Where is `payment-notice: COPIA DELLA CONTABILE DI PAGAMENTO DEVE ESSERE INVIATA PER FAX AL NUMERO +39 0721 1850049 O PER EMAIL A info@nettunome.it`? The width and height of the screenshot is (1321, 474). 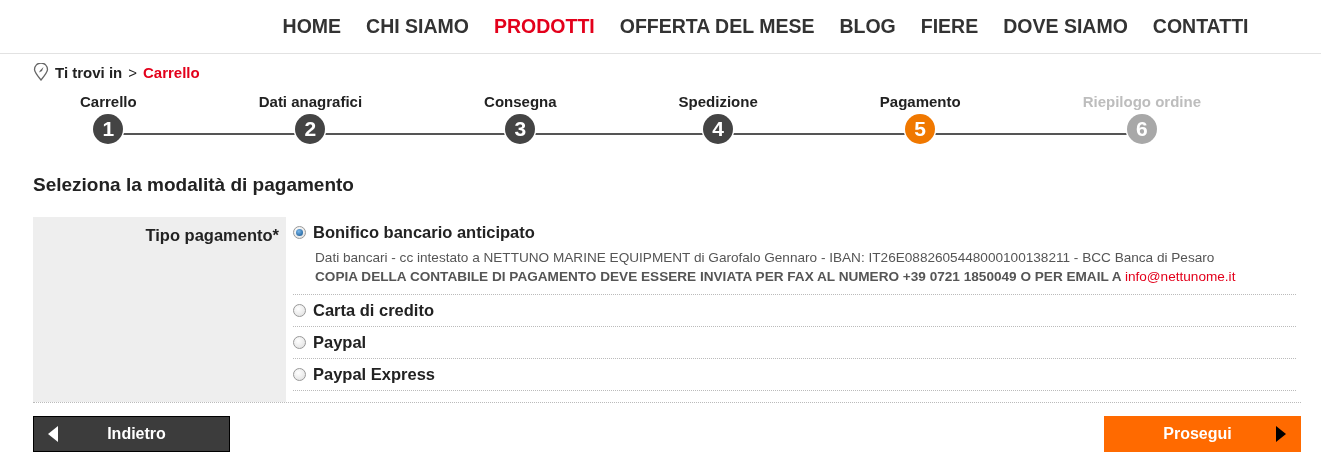
payment-notice: COPIA DELLA CONTABILE DI PAGAMENTO DEVE ESSERE INVIATA PER FAX AL NUMERO +39 0721 1850049 O PER EMAIL A info@nettunome.it is located at coordinates (776, 277).